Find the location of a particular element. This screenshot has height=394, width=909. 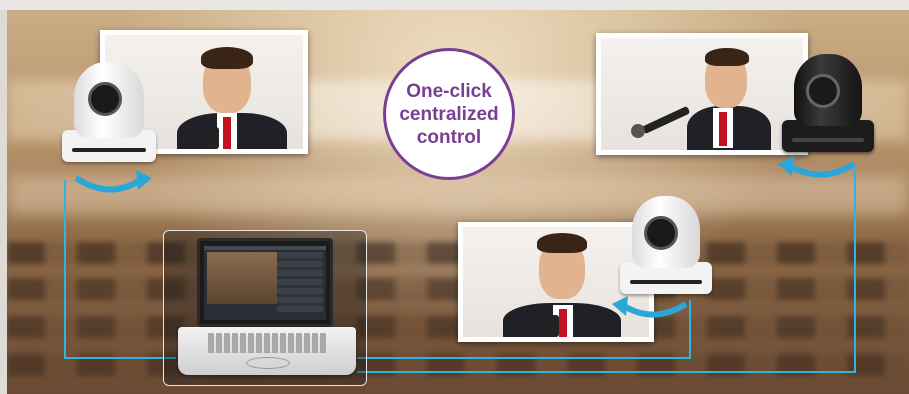

control-software-screen is located at coordinates (265, 283).